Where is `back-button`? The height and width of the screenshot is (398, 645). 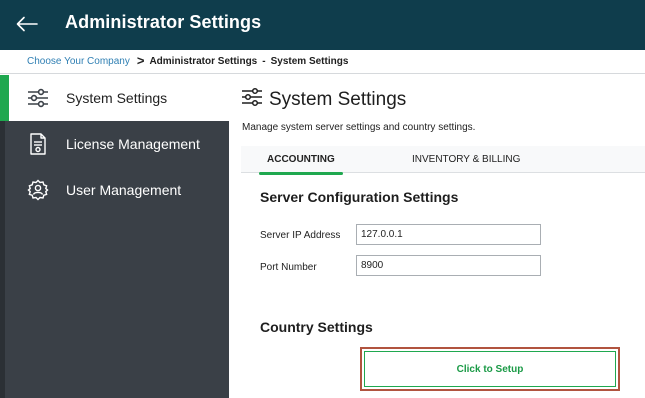
back-button is located at coordinates (27, 24).